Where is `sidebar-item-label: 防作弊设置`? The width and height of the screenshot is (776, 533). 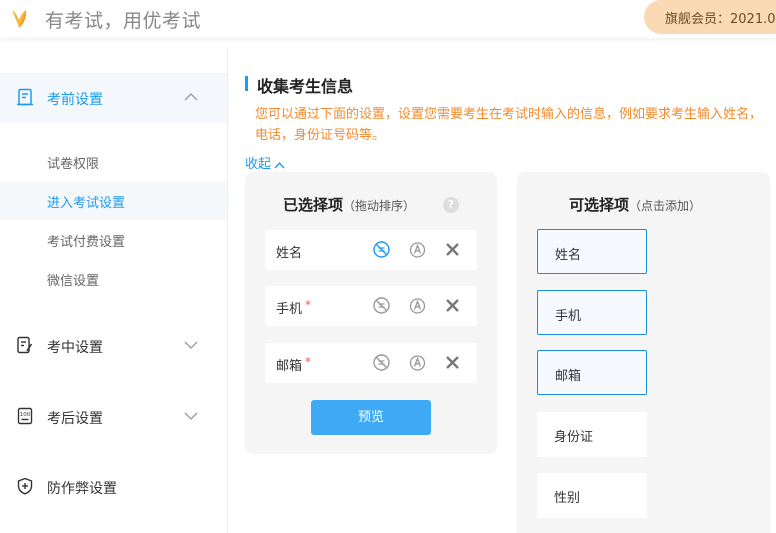
sidebar-item-label: 防作弊设置 is located at coordinates (82, 489).